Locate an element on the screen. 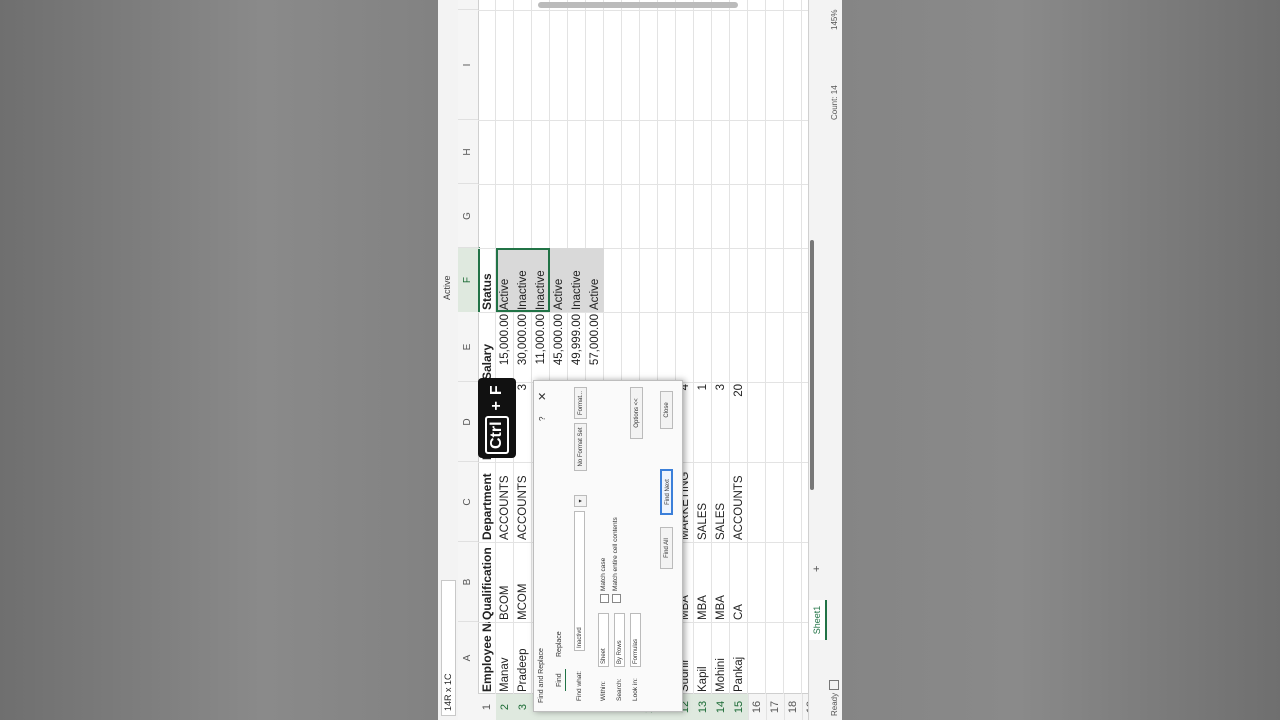  cell: Kapil is located at coordinates (703, 658).